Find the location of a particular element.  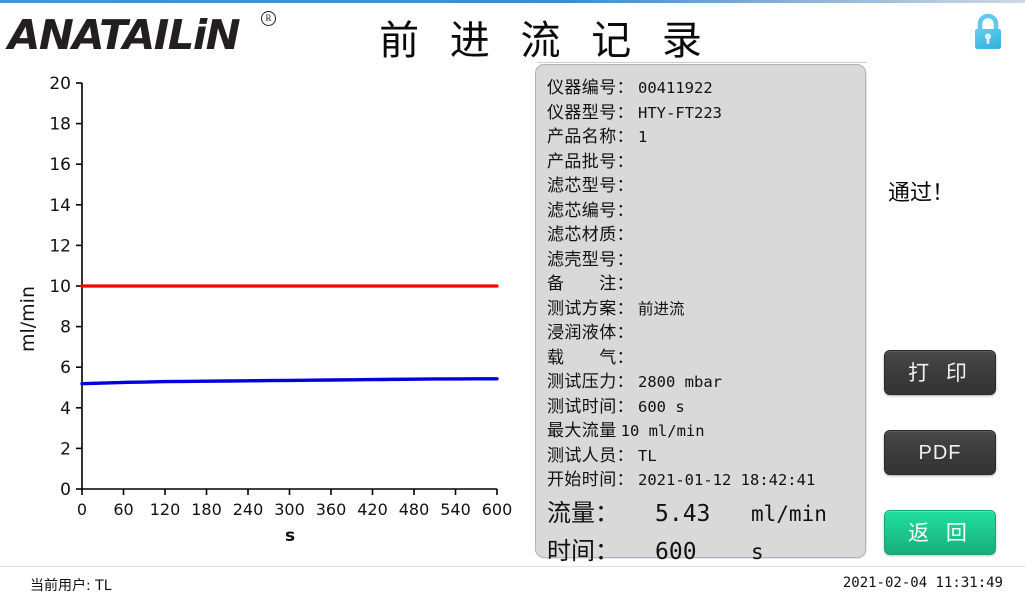

info-row: 滤芯材质： is located at coordinates (706, 232).